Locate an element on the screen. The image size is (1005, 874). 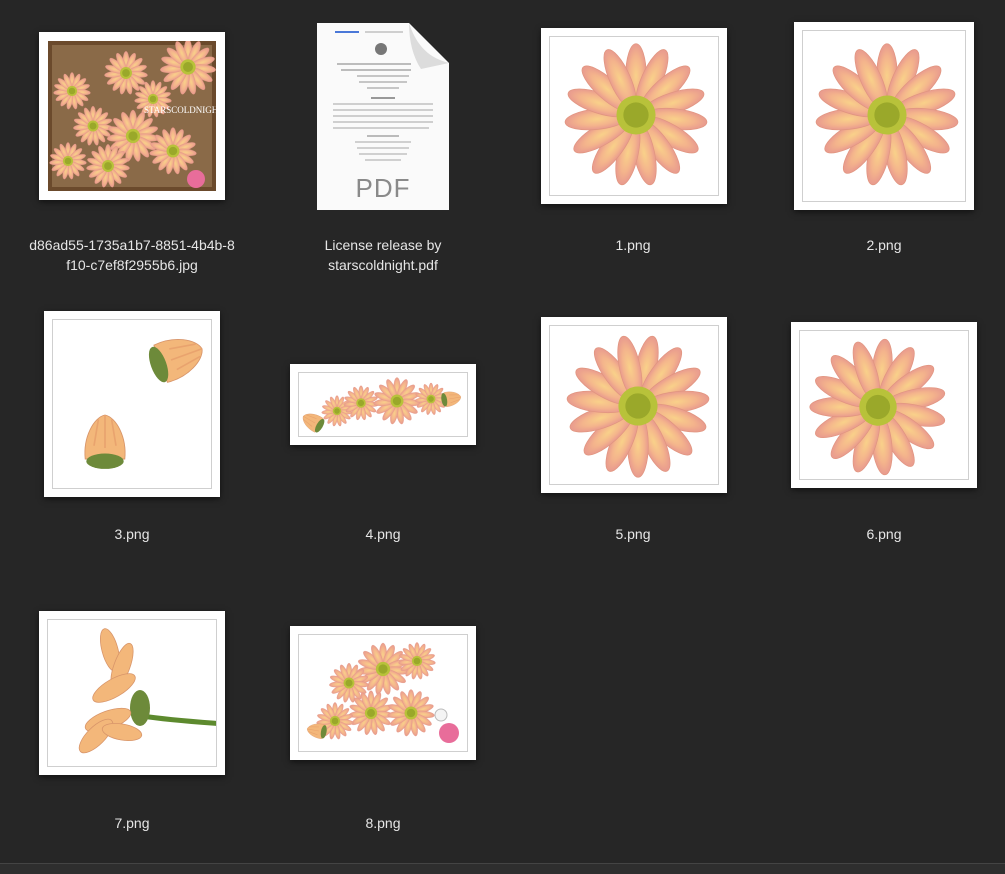
file-name: 6.png is located at coordinates (884, 534).